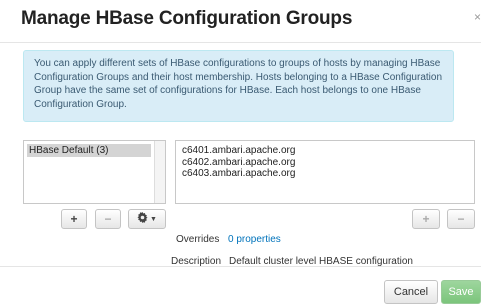 This screenshot has width=481, height=308. Describe the element at coordinates (254, 239) in the screenshot. I see `overrides-link: 0 properties` at that location.